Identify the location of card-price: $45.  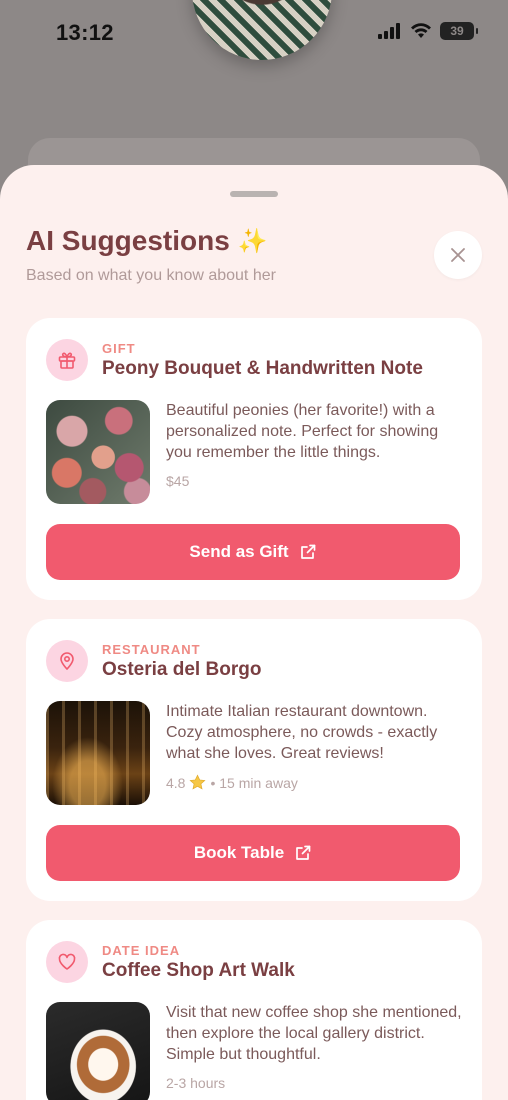
(178, 481).